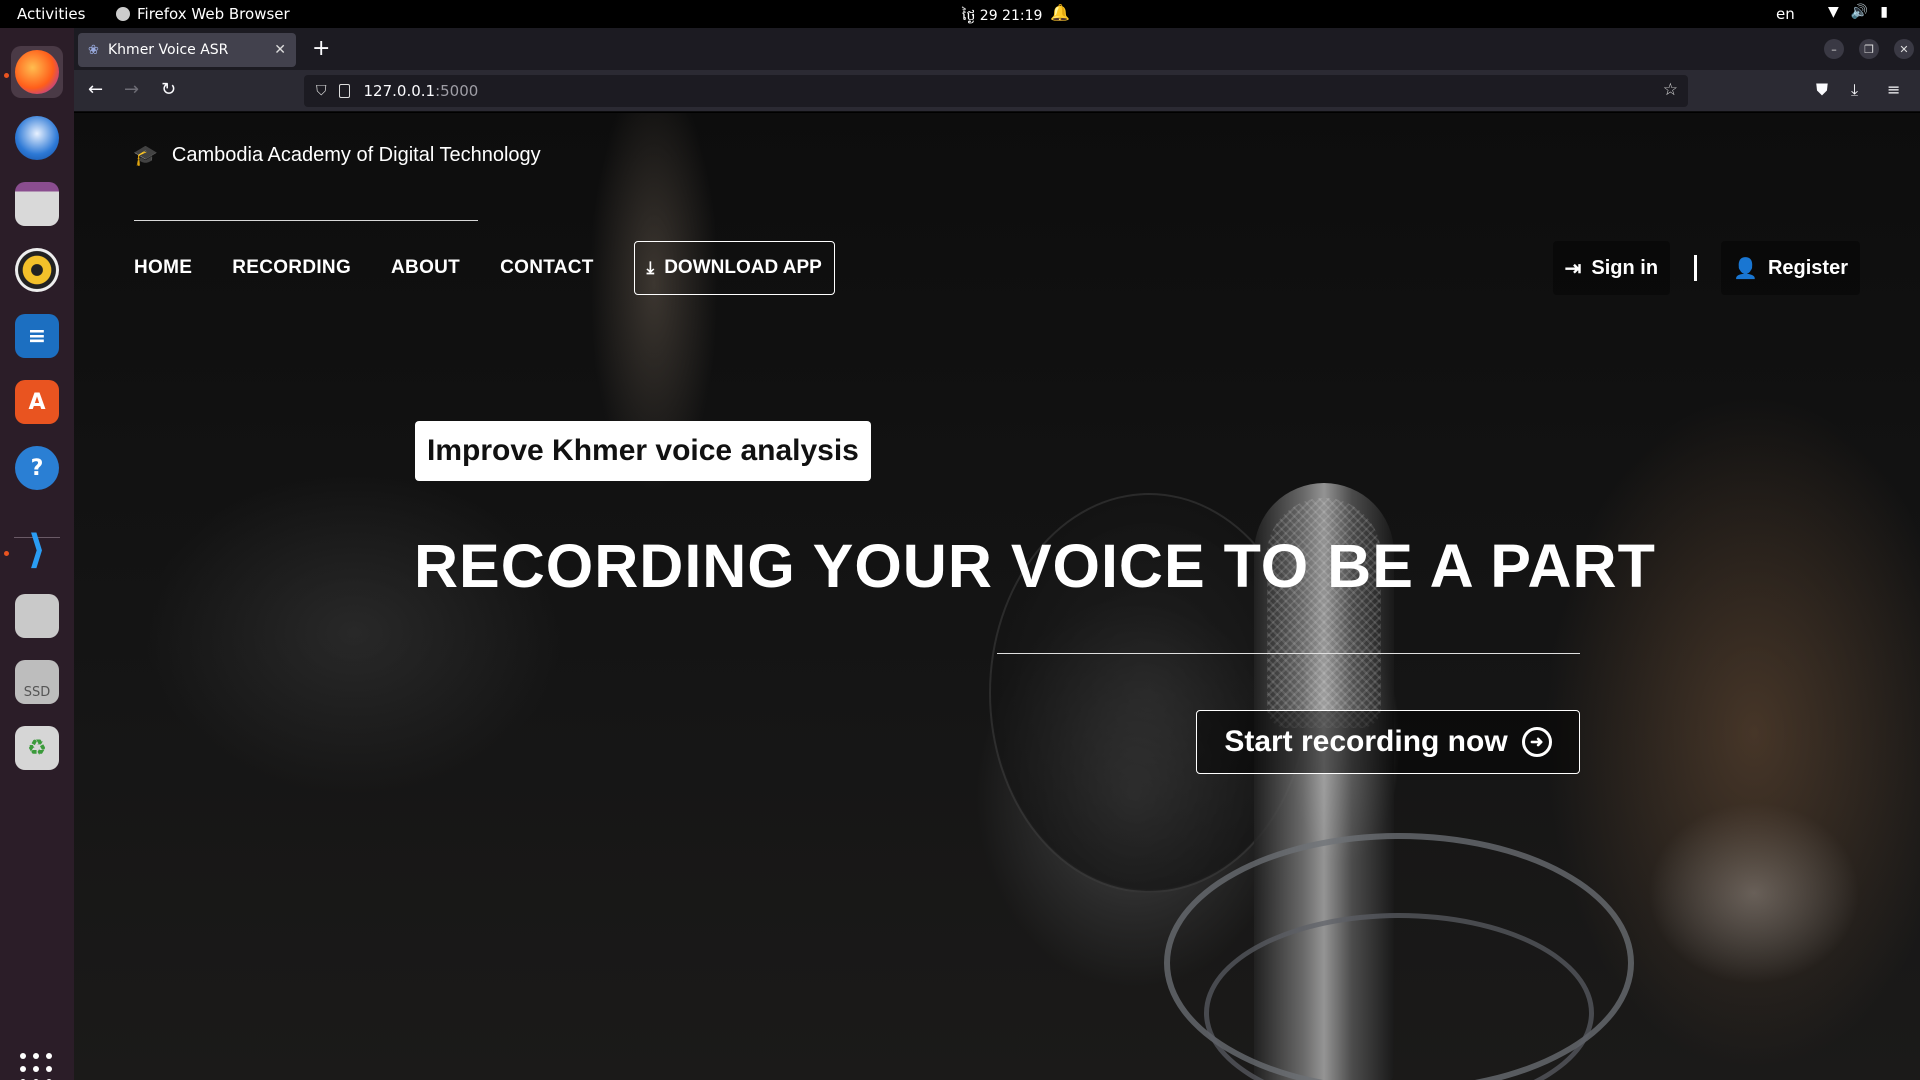 The height and width of the screenshot is (1080, 1920). Describe the element at coordinates (1833, 12) in the screenshot. I see `wifi-icon: ▼` at that location.